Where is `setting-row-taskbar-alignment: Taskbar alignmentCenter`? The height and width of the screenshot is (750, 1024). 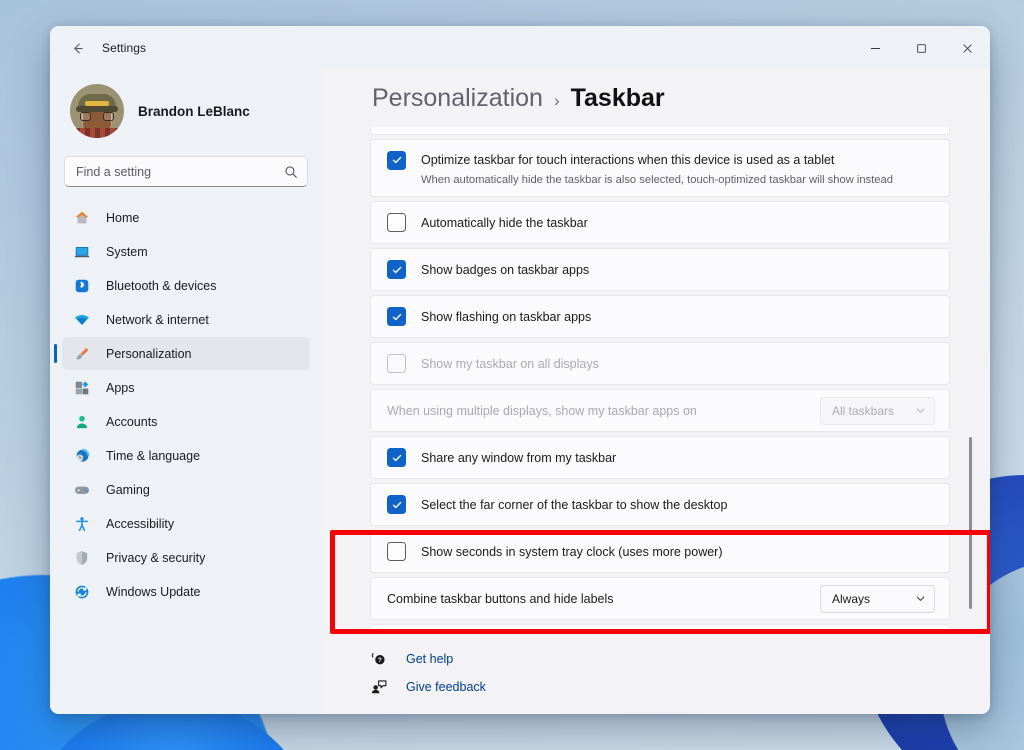 setting-row-taskbar-alignment: Taskbar alignmentCenter is located at coordinates (660, 131).